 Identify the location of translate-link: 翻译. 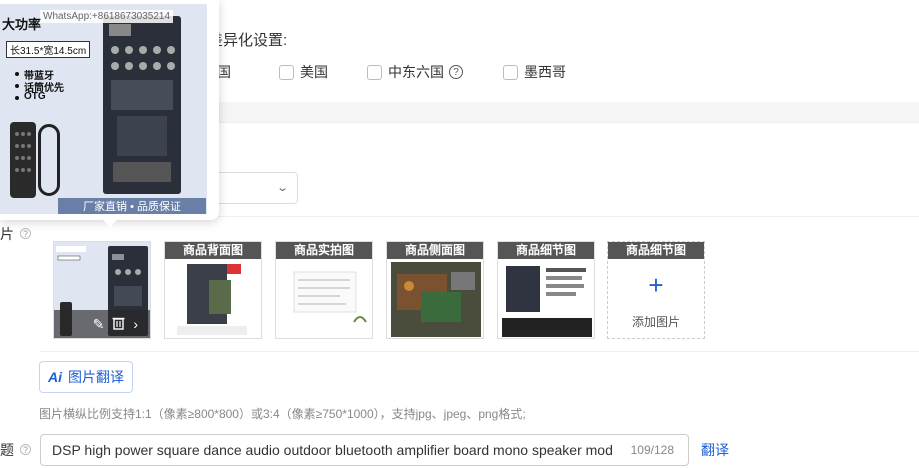
(715, 450).